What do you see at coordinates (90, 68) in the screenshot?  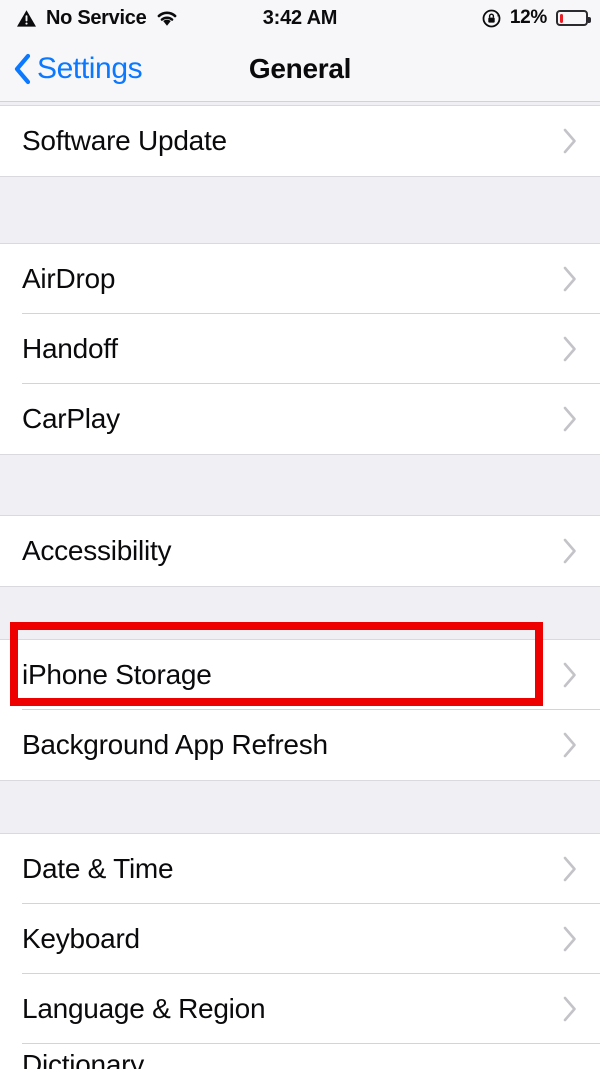 I see `back-button-label: Settings` at bounding box center [90, 68].